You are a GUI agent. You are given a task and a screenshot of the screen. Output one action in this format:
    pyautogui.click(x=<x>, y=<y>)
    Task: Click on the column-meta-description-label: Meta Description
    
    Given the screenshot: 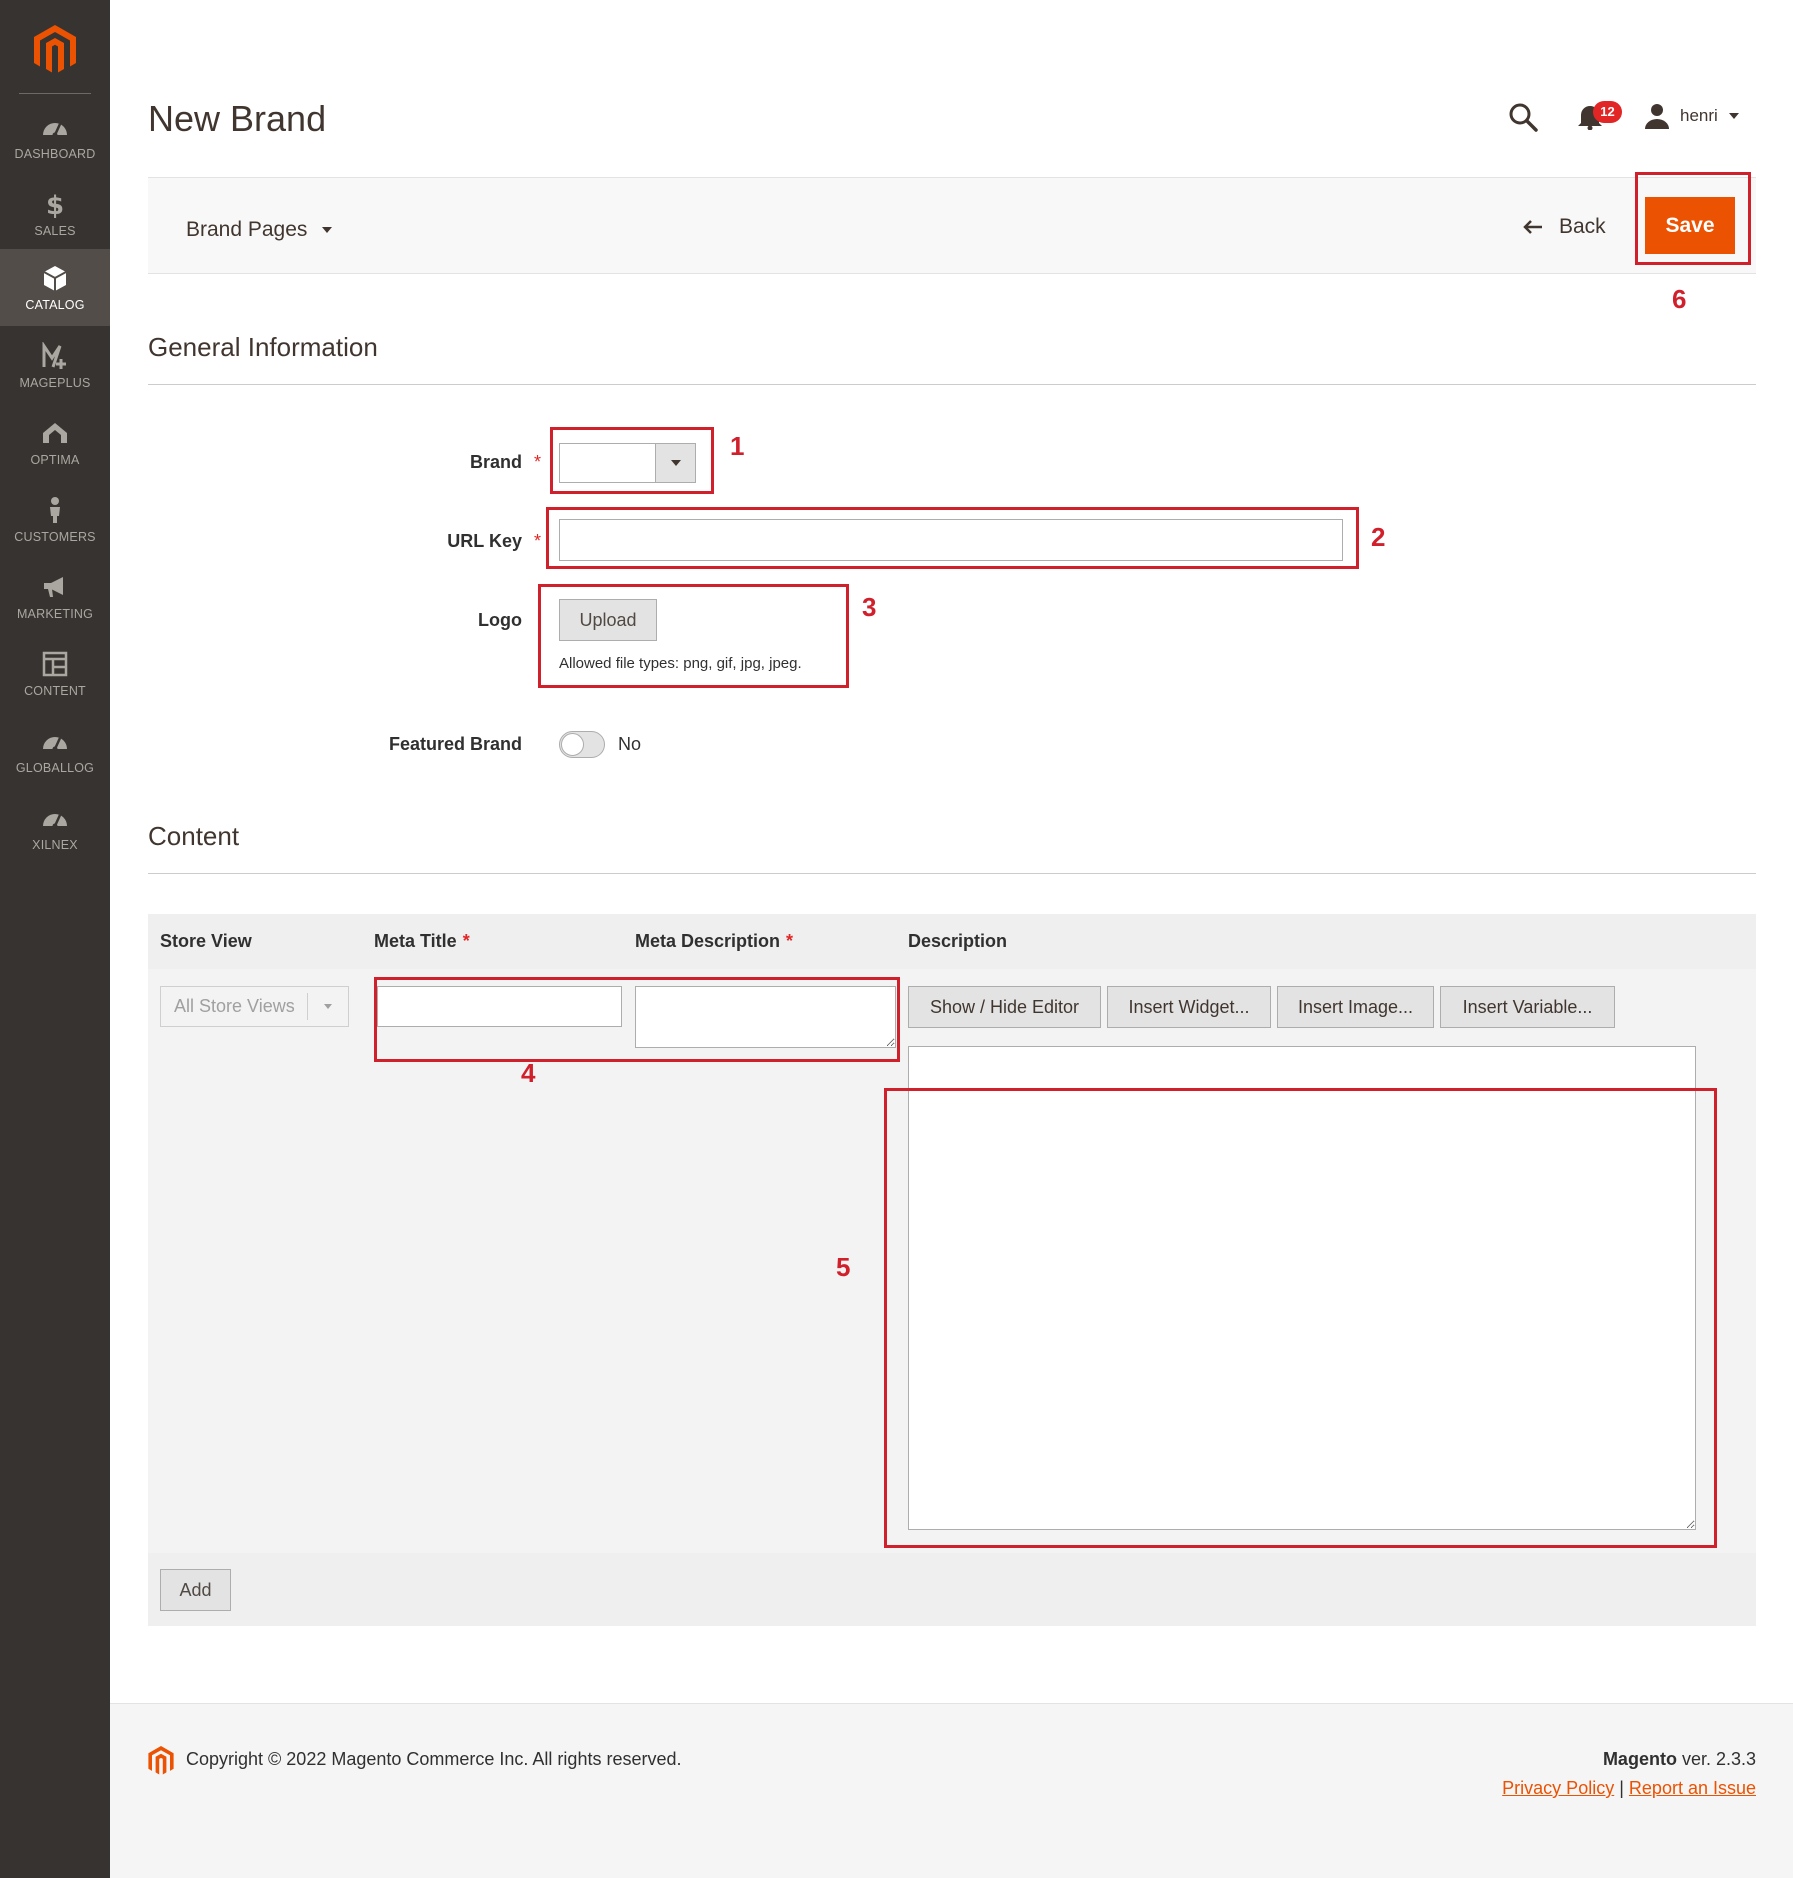 What is the action you would take?
    pyautogui.click(x=708, y=941)
    